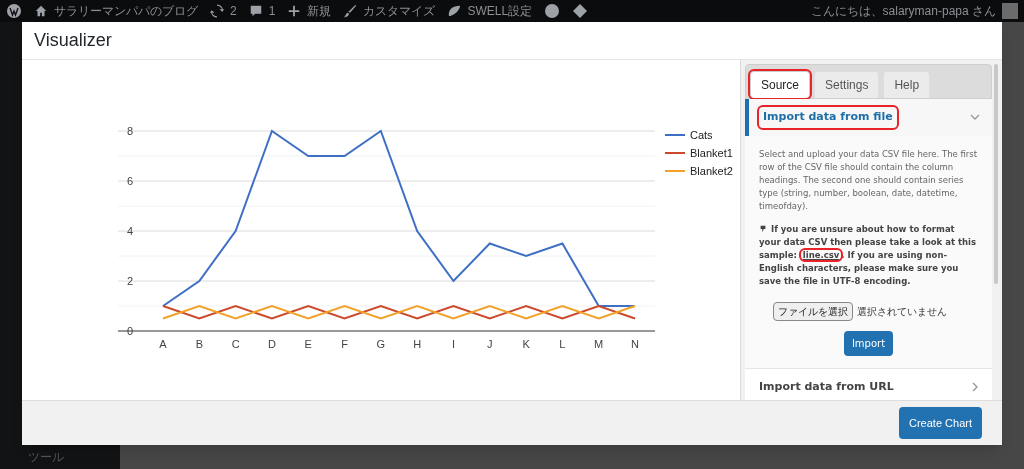 This screenshot has width=1024, height=469. Describe the element at coordinates (271, 344) in the screenshot. I see `x-tick-label: D` at that location.